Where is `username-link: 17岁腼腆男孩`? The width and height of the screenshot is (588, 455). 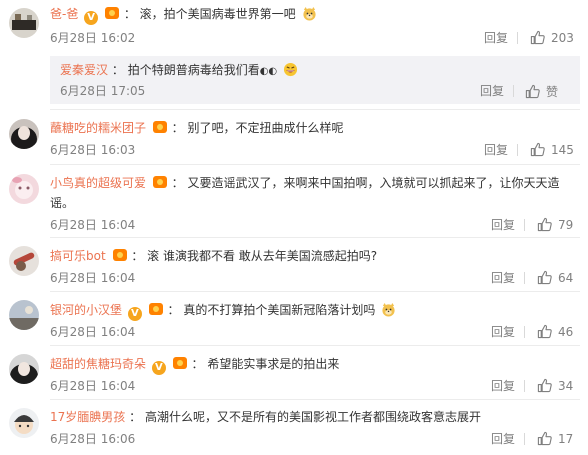
username-link: 17岁腼腆男孩 is located at coordinates (87, 417).